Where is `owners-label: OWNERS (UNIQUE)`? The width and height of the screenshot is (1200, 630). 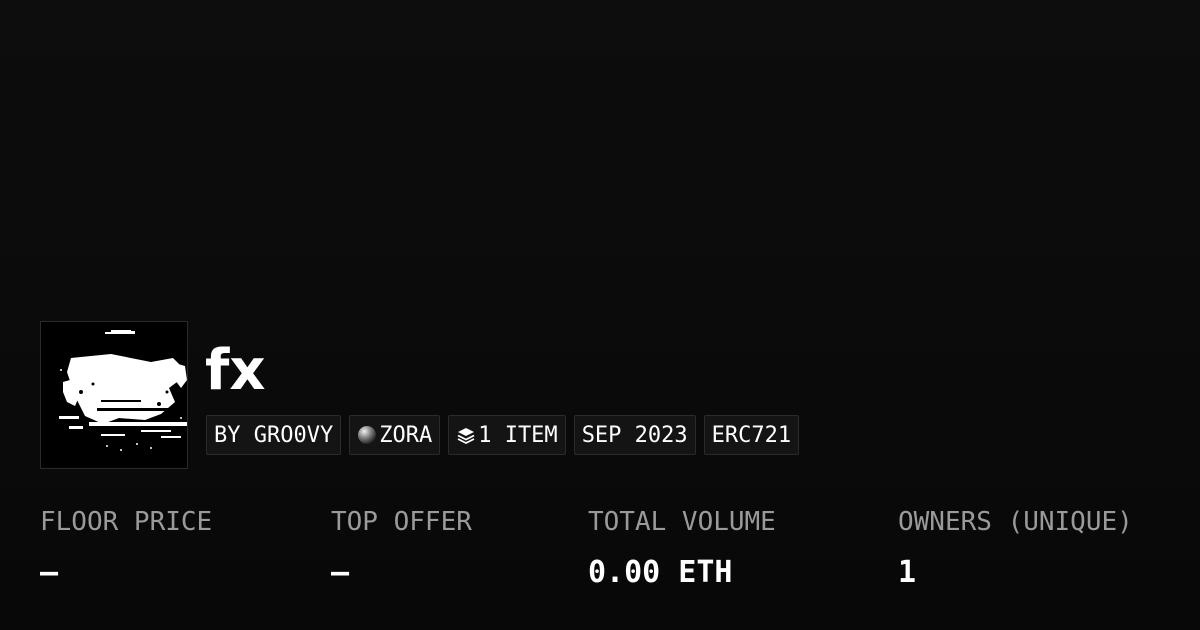
owners-label: OWNERS (UNIQUE) is located at coordinates (1015, 522).